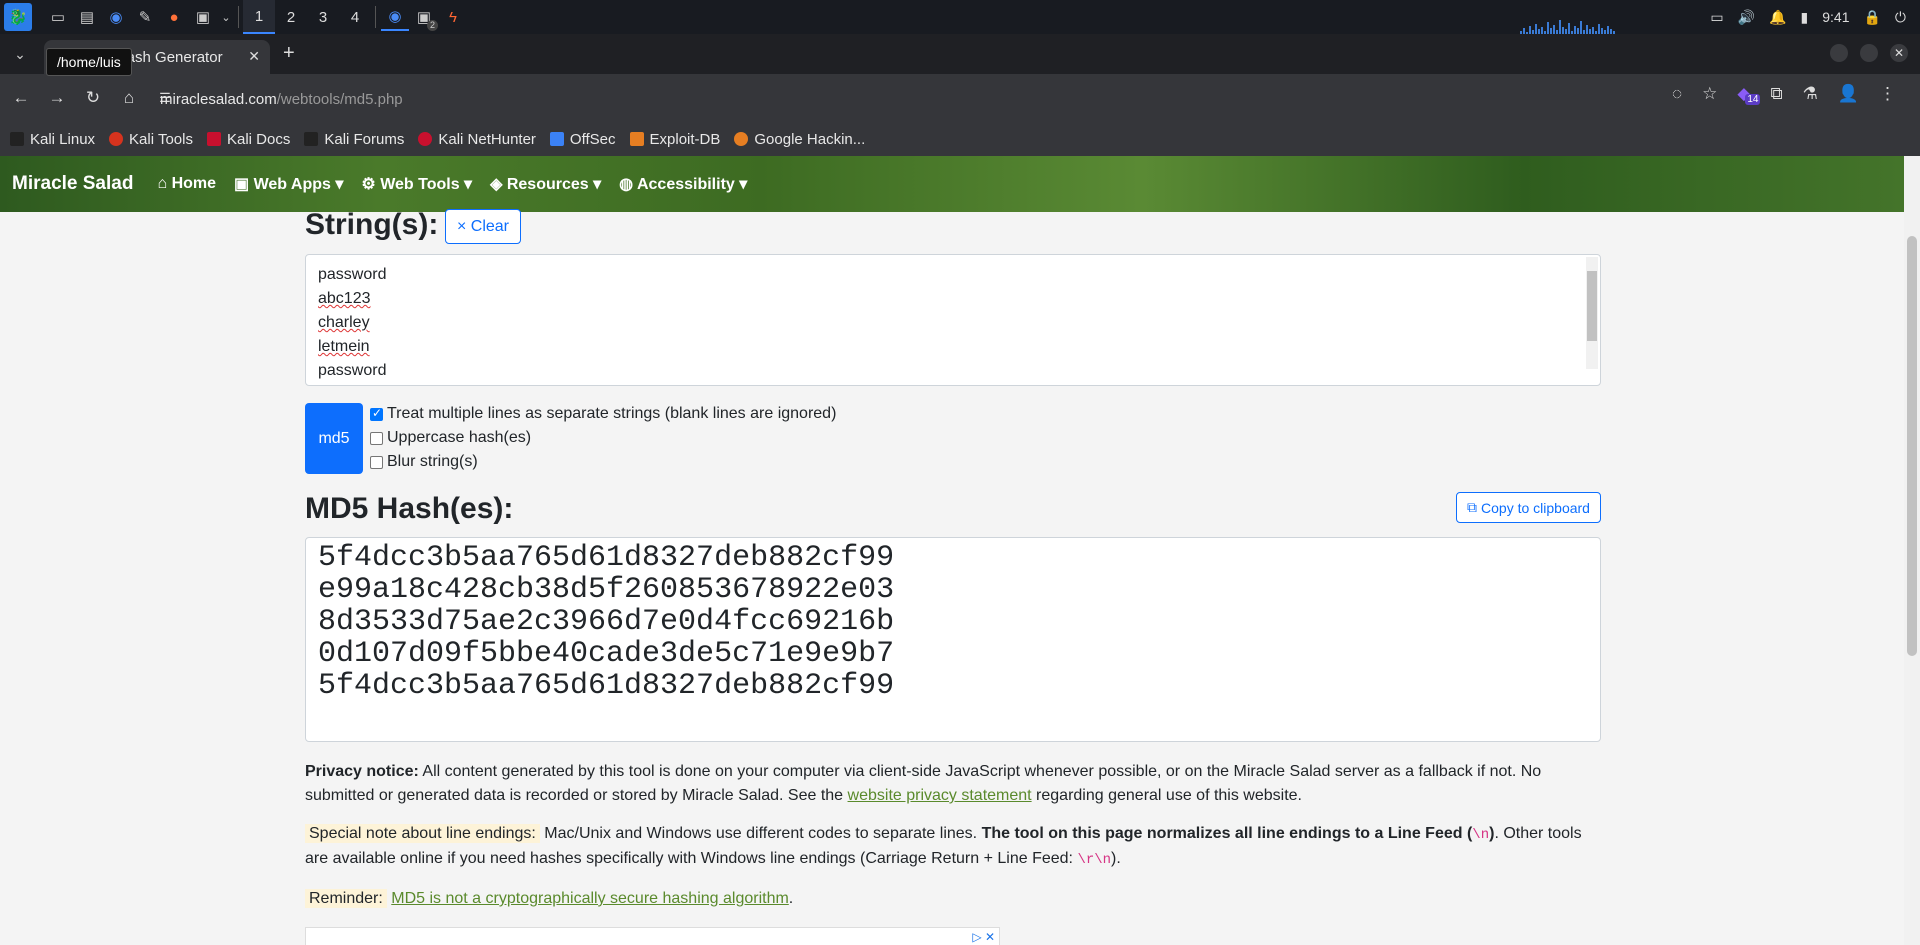  What do you see at coordinates (376, 462) in the screenshot?
I see `blur-checkbox` at bounding box center [376, 462].